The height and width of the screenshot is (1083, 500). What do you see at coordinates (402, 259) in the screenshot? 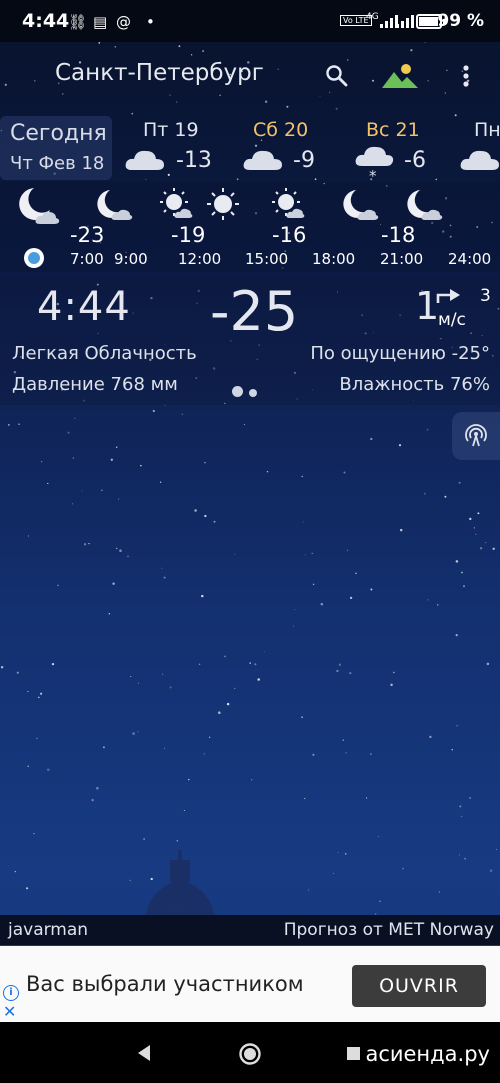
I see `hourly-time: 21:00` at bounding box center [402, 259].